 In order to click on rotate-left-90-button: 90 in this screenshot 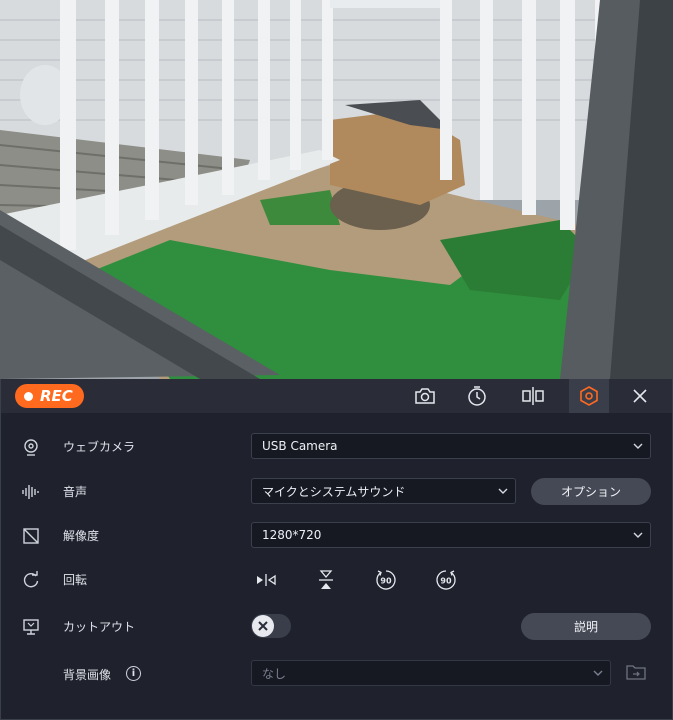, I will do `click(386, 580)`.